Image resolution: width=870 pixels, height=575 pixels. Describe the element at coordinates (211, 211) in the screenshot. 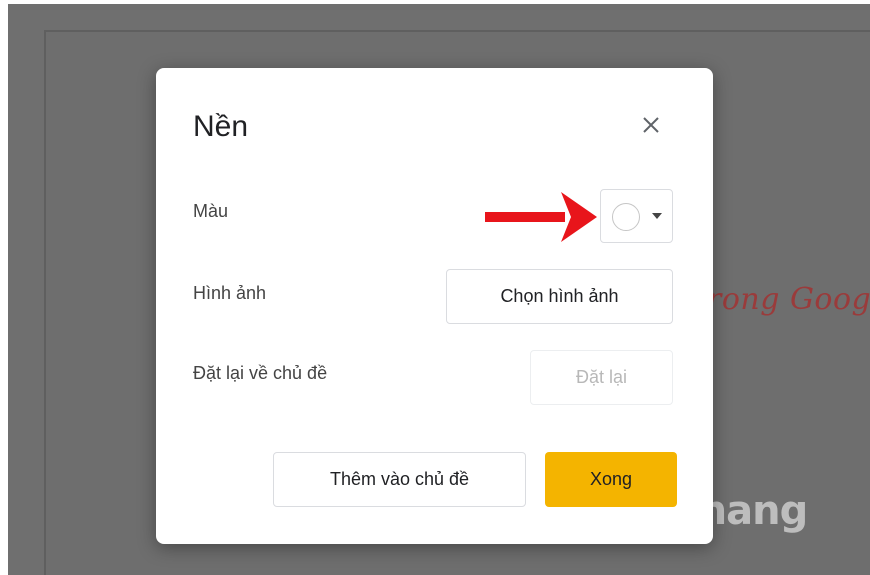

I see `color-label: Màu` at that location.